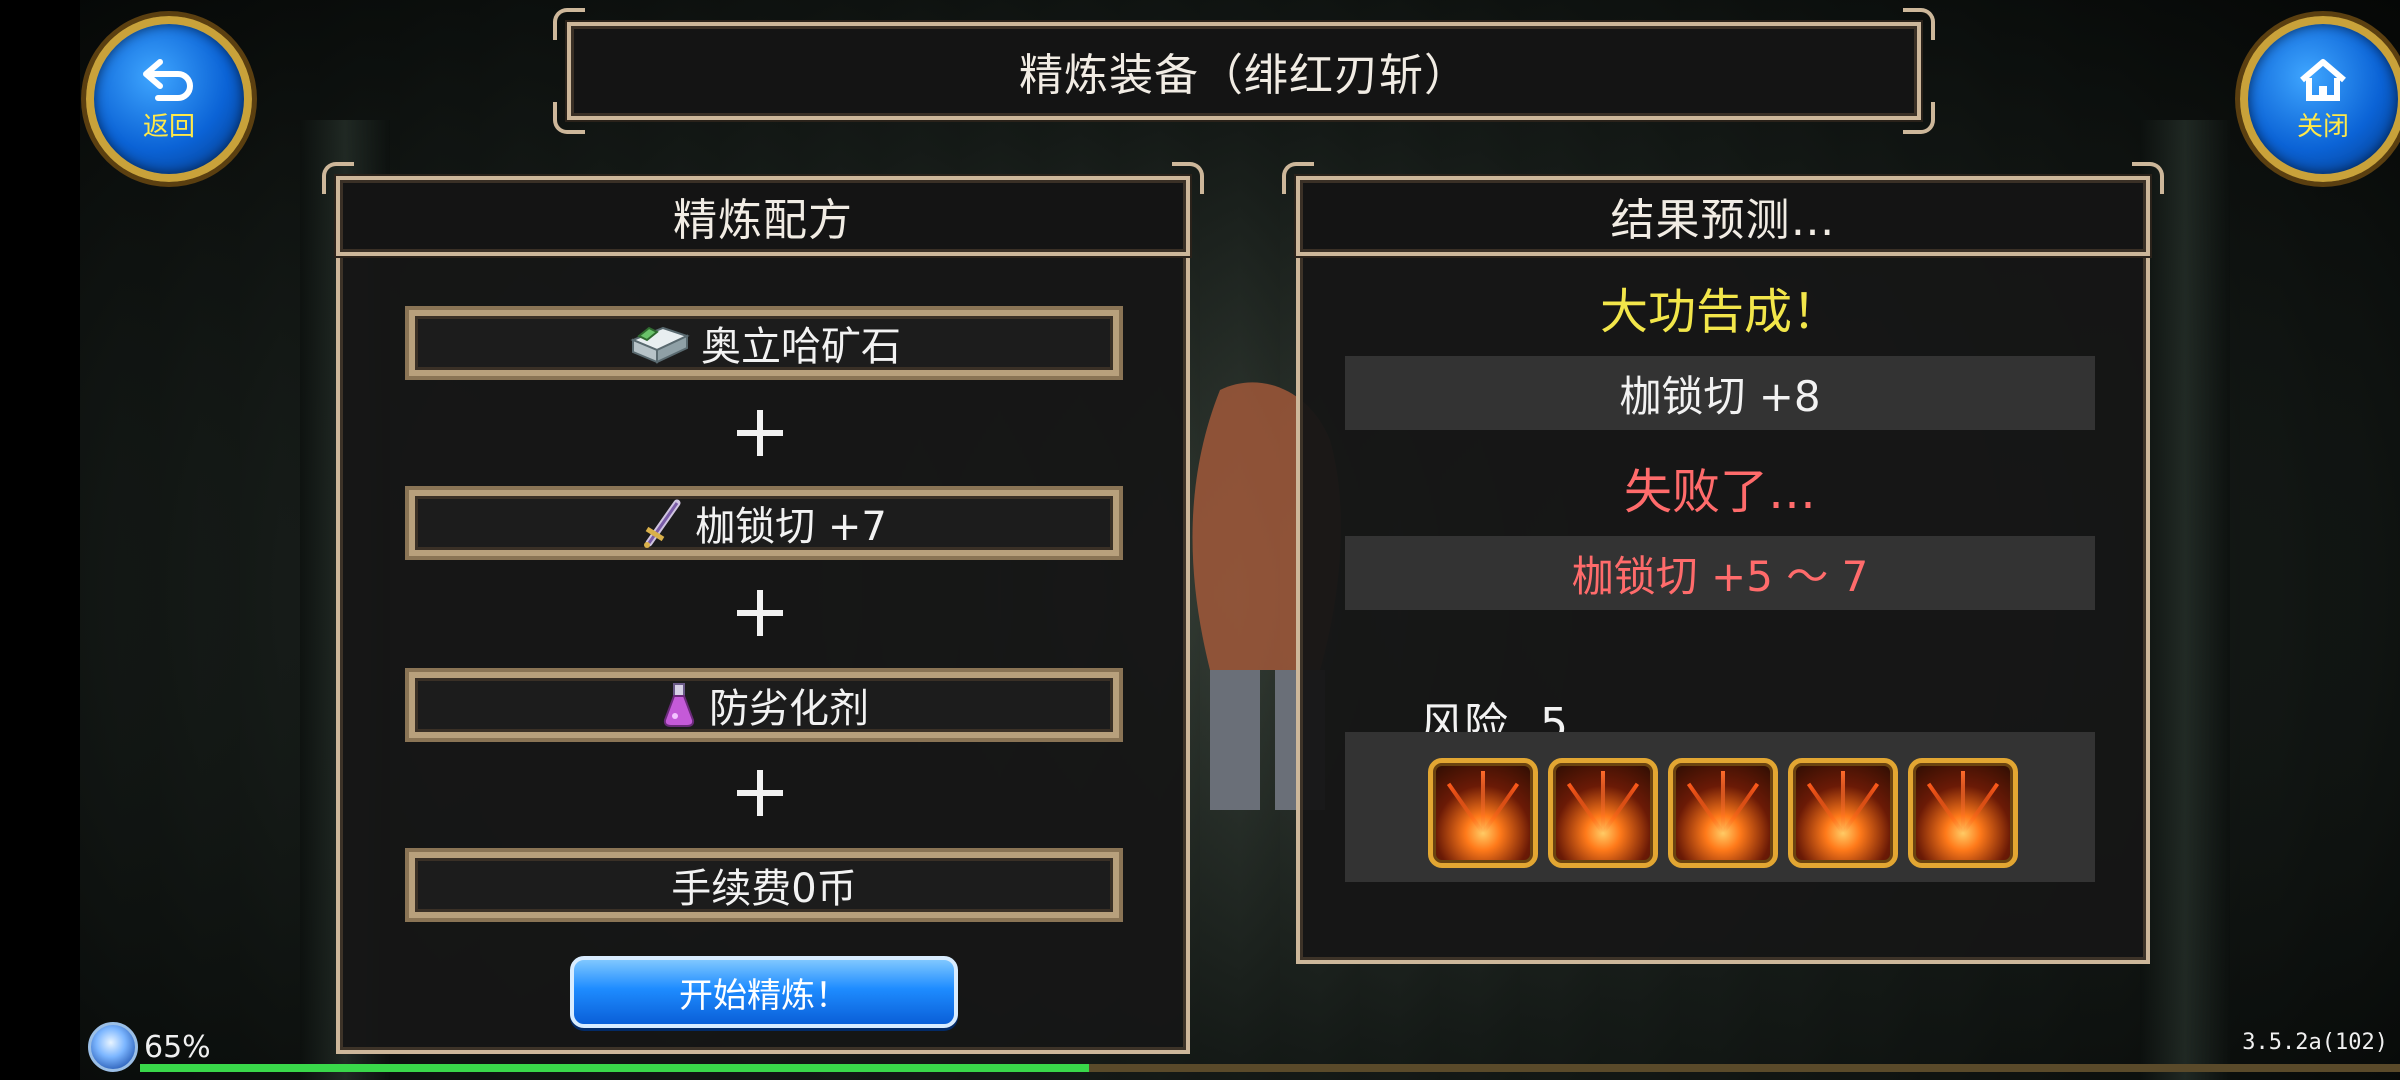 The image size is (2400, 1080). Describe the element at coordinates (791, 527) in the screenshot. I see `recipe-row-label: 枷锁切 +7` at that location.